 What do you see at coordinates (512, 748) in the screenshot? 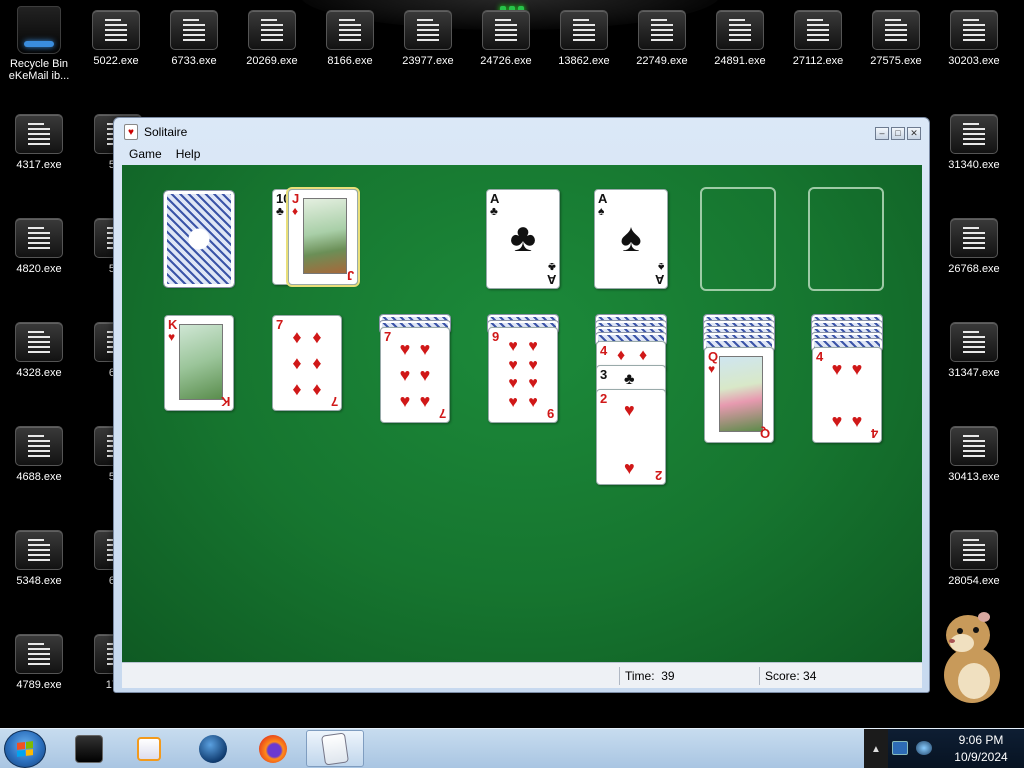
I see `taskbar: ▲` at bounding box center [512, 748].